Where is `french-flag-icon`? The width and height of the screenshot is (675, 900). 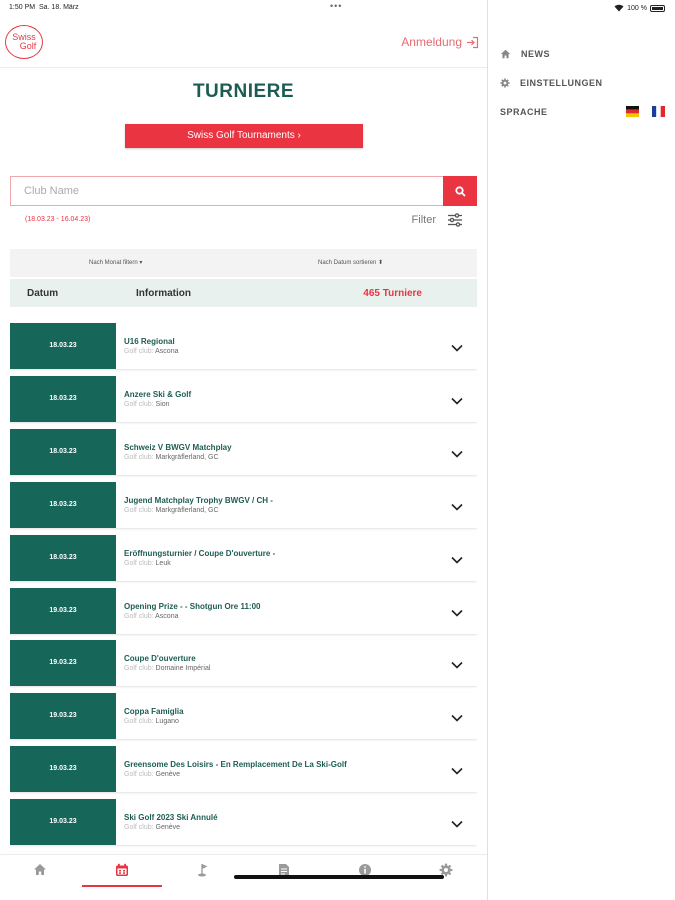 french-flag-icon is located at coordinates (658, 111).